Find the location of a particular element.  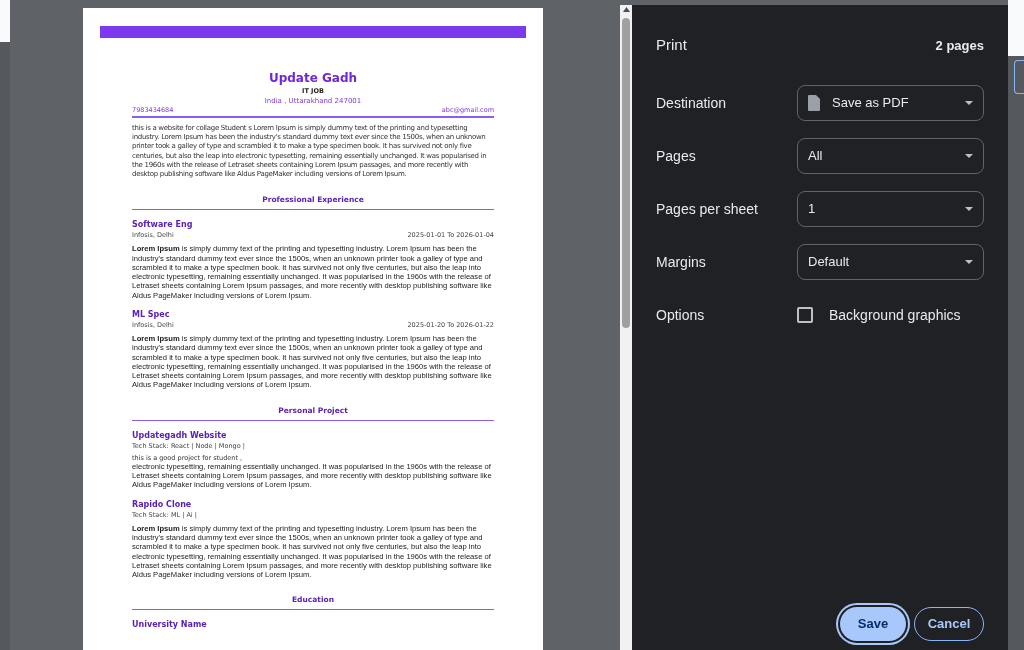

setting-dropdown: Default is located at coordinates (890, 262).